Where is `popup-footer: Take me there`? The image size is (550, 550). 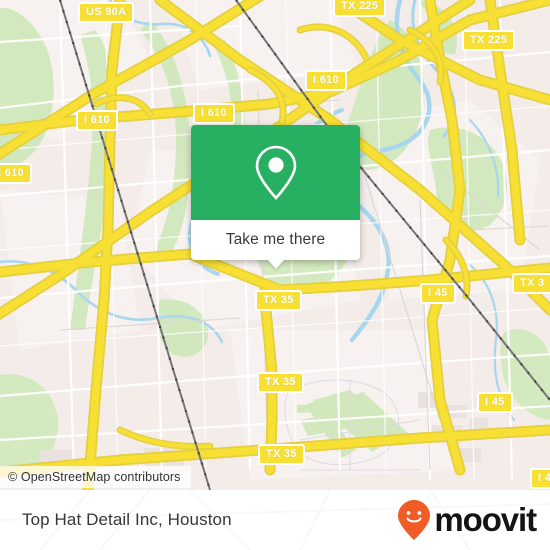
popup-footer: Take me there is located at coordinates (275, 244).